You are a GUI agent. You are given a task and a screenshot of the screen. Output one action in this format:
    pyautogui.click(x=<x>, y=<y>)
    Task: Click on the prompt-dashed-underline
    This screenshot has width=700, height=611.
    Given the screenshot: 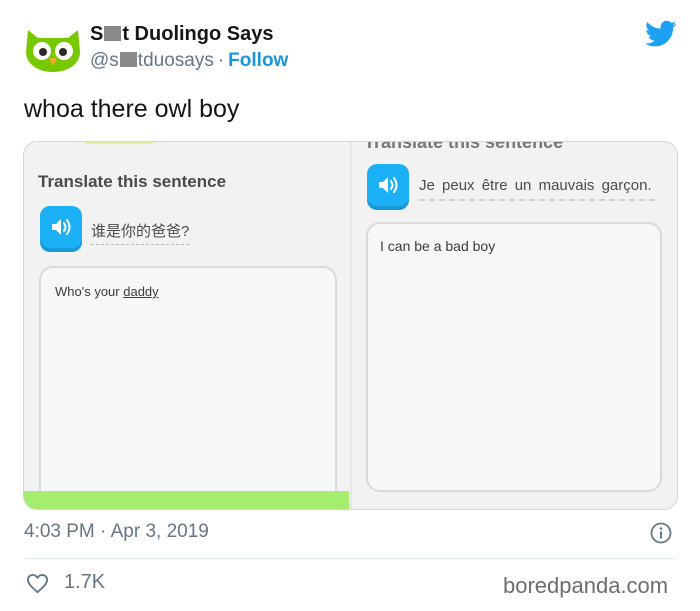 What is the action you would take?
    pyautogui.click(x=537, y=200)
    